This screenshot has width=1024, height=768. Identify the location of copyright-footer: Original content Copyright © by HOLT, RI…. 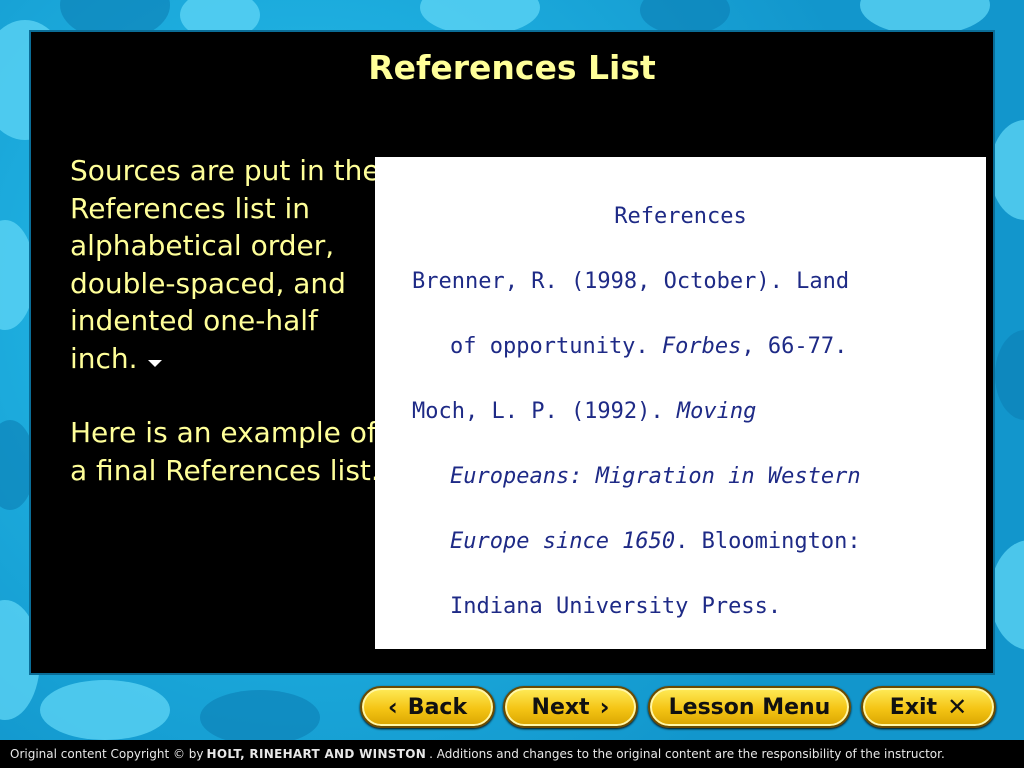
(512, 754).